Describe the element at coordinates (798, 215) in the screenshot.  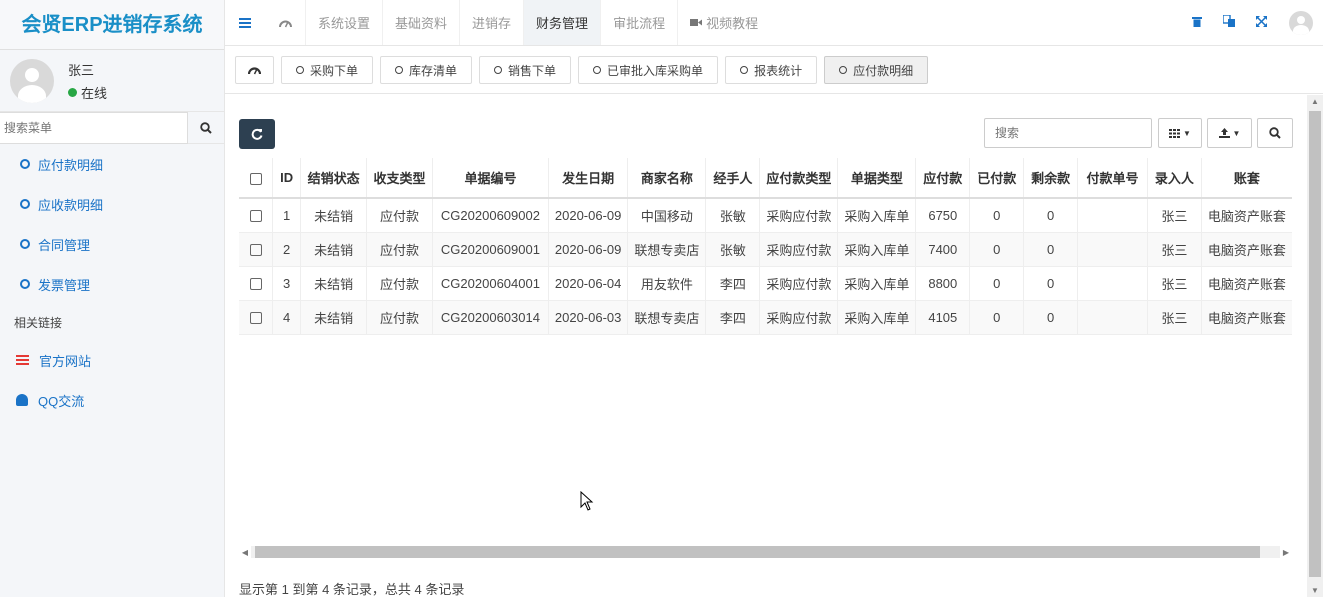
I see `cell-payable-type: 采购应付款` at that location.